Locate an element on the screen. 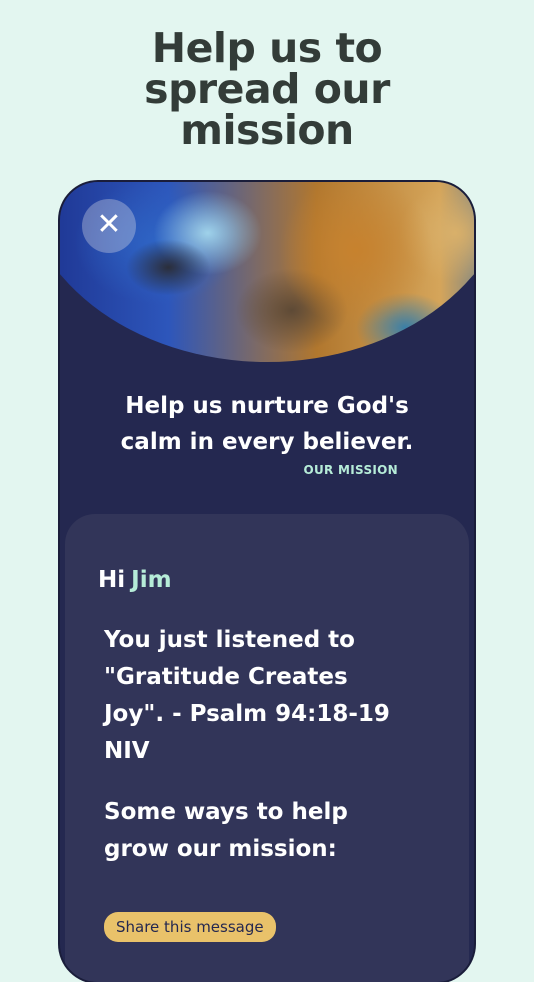 This screenshot has width=534, height=982. mission-line-2: calm in every believer. is located at coordinates (267, 442).